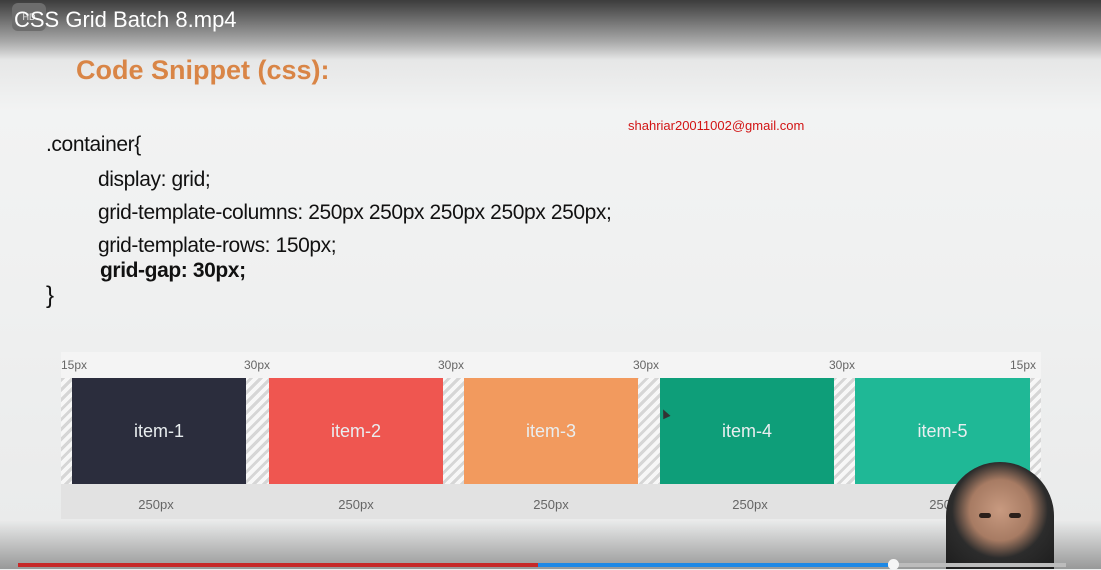 Image resolution: width=1101 pixels, height=570 pixels. What do you see at coordinates (1000, 515) in the screenshot?
I see `presenter-webcam` at bounding box center [1000, 515].